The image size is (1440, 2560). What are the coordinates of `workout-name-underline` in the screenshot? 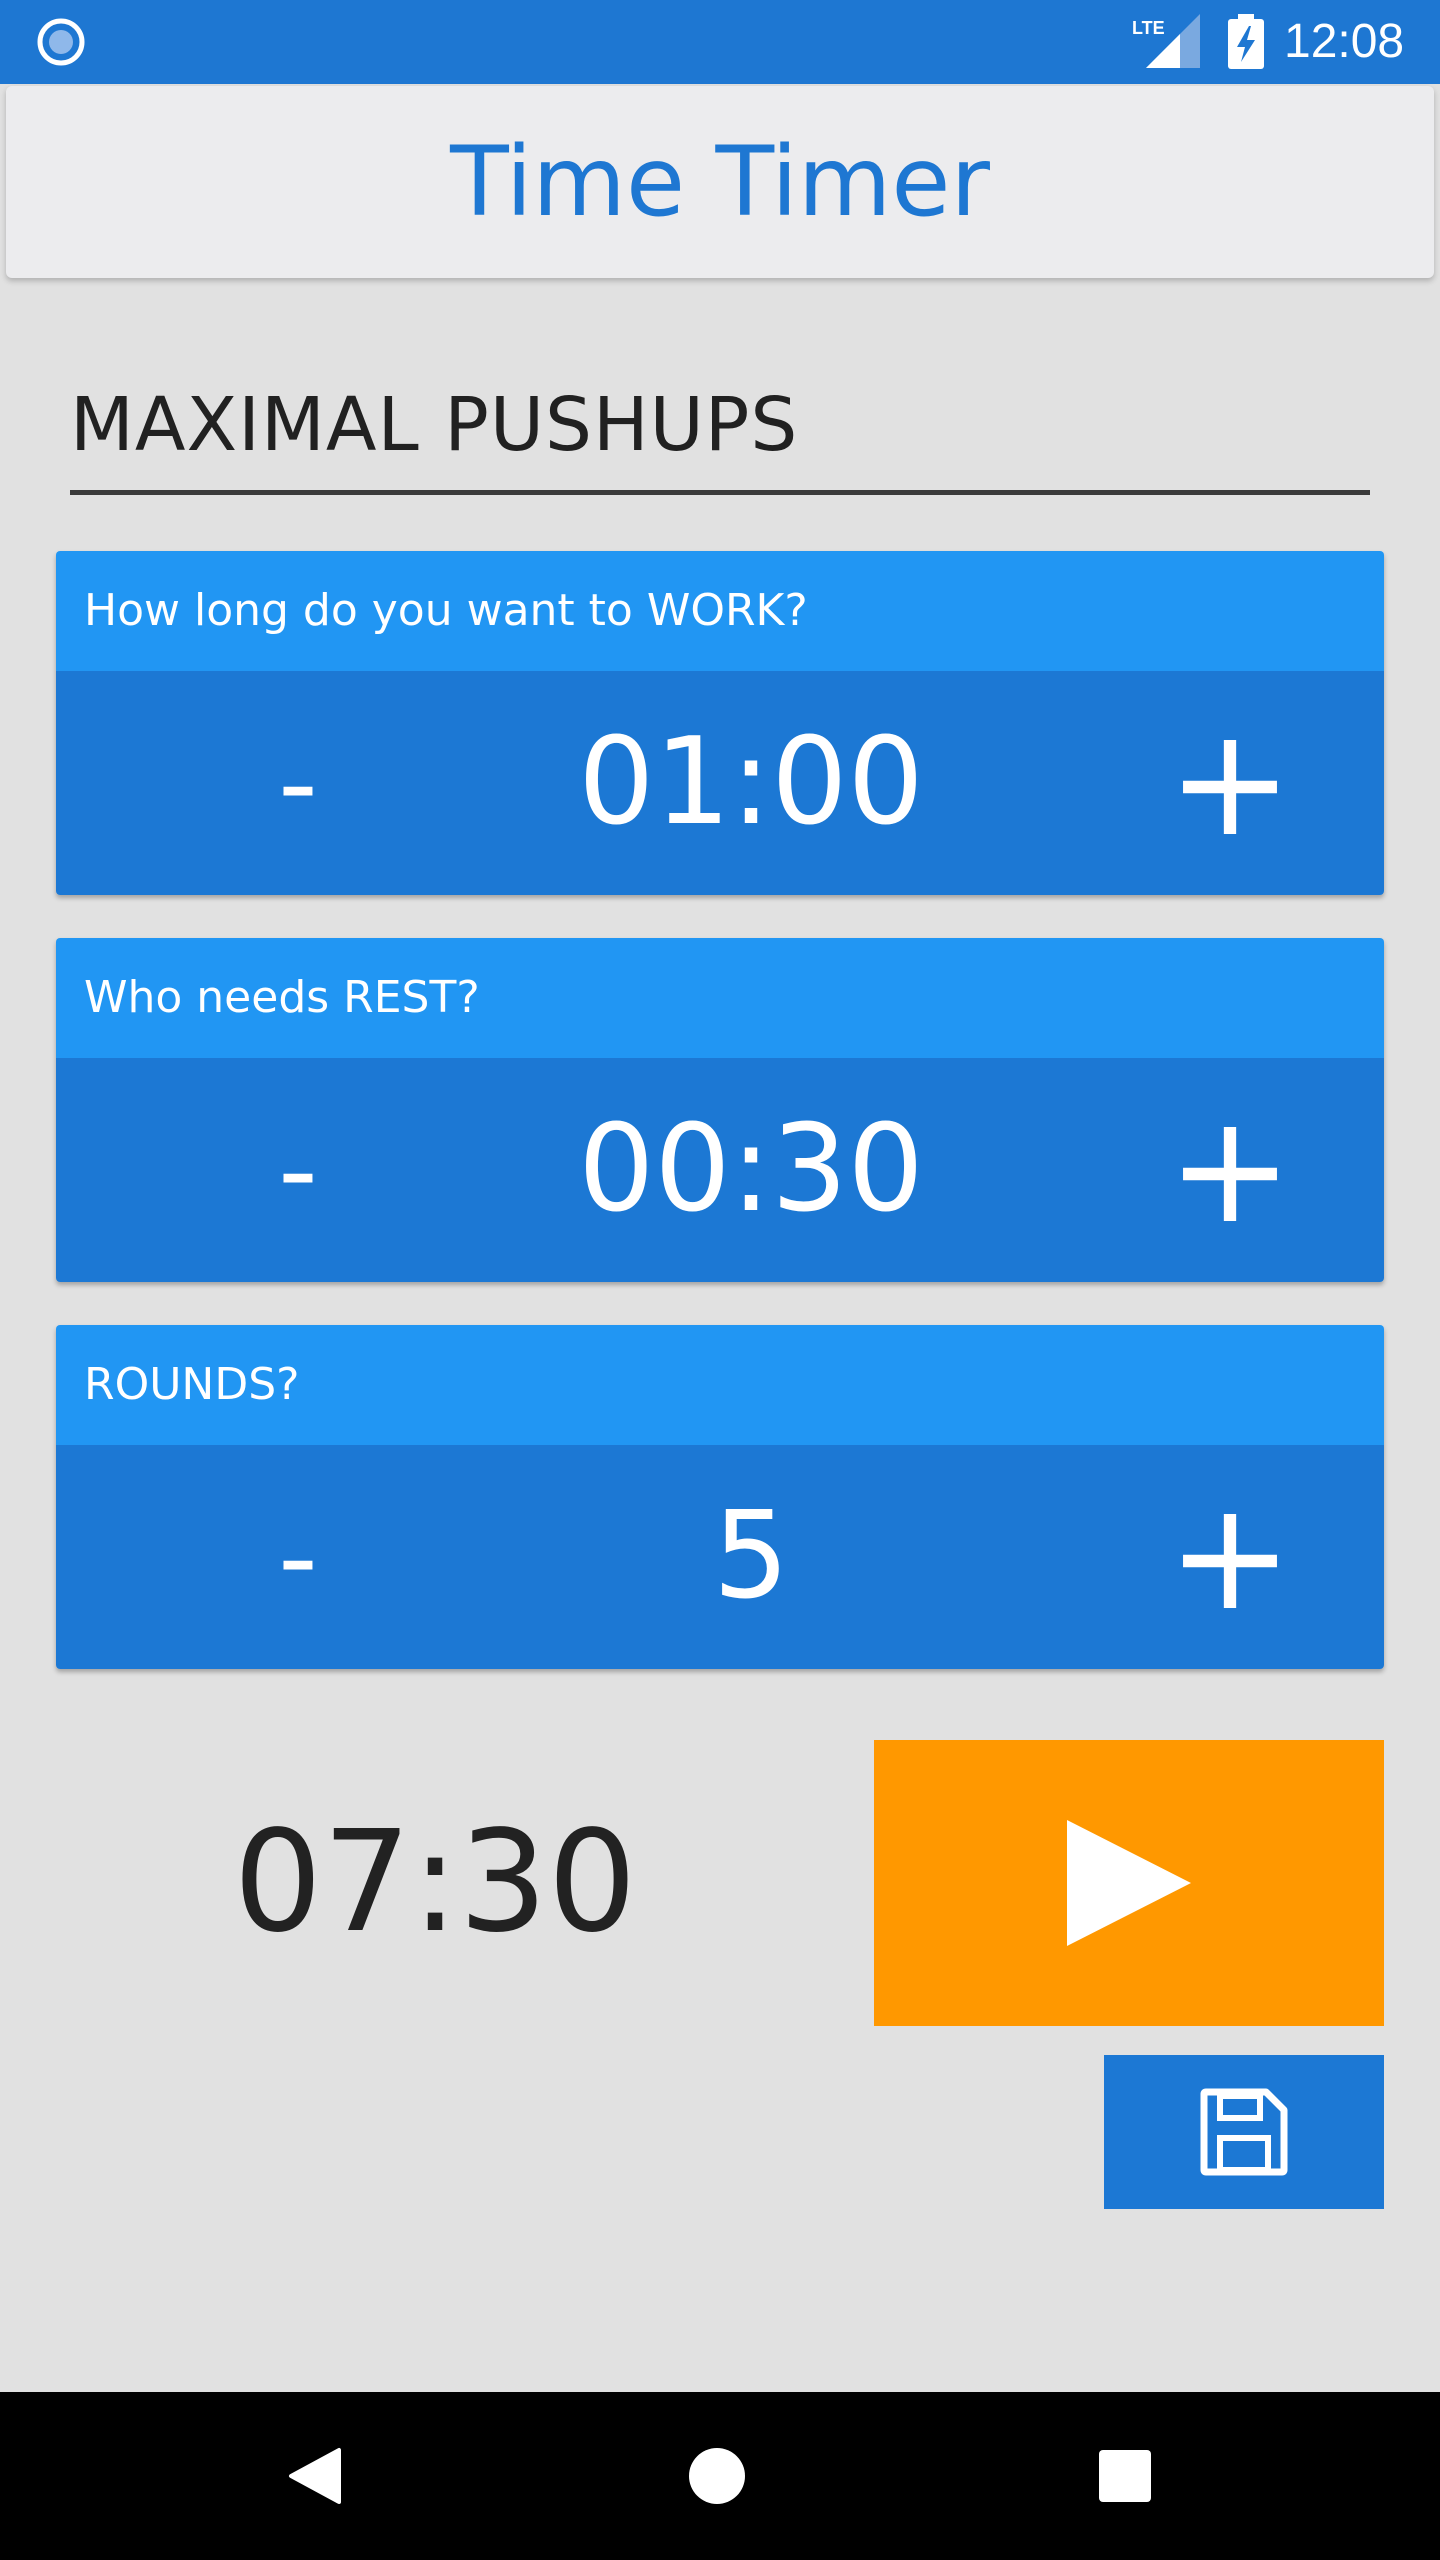 It's located at (720, 492).